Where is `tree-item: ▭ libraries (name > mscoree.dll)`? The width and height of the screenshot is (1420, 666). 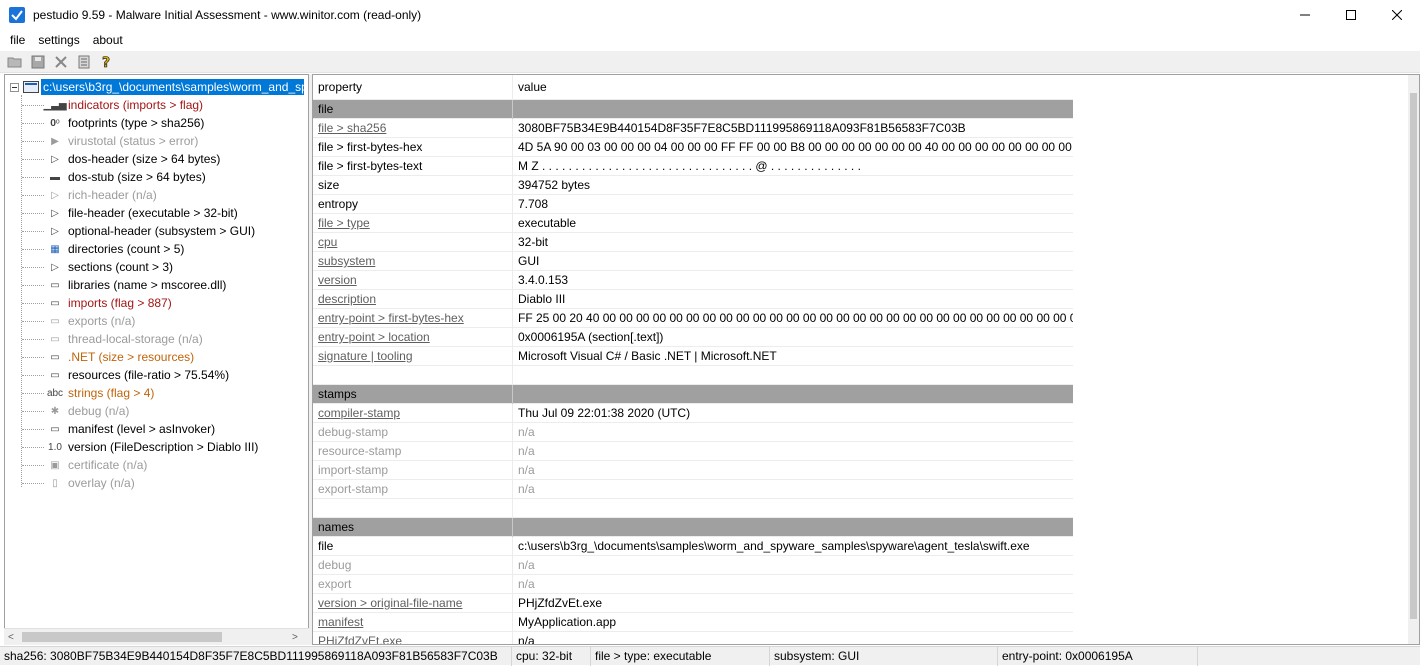
tree-item: ▭ libraries (name > mscoree.dll) is located at coordinates (156, 285).